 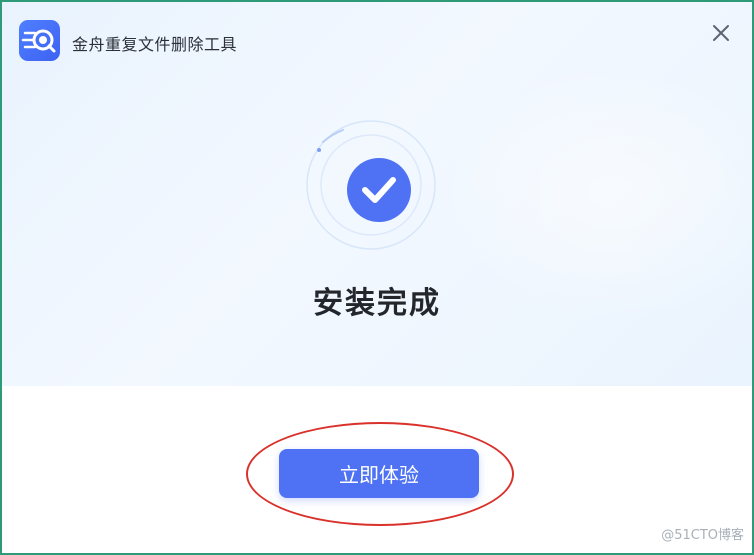 I want to click on app-logo-icon, so click(x=39, y=40).